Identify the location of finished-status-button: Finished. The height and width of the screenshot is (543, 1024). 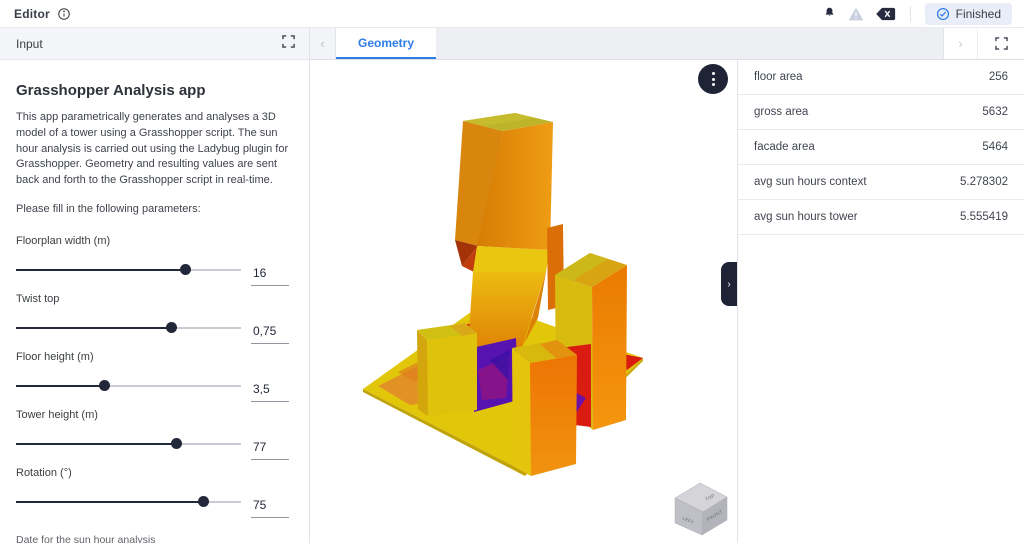
(968, 13).